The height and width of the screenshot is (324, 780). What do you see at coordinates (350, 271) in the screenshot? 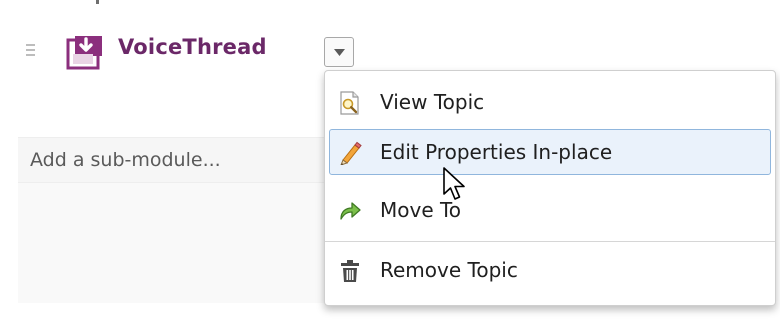
I see `trash-icon` at bounding box center [350, 271].